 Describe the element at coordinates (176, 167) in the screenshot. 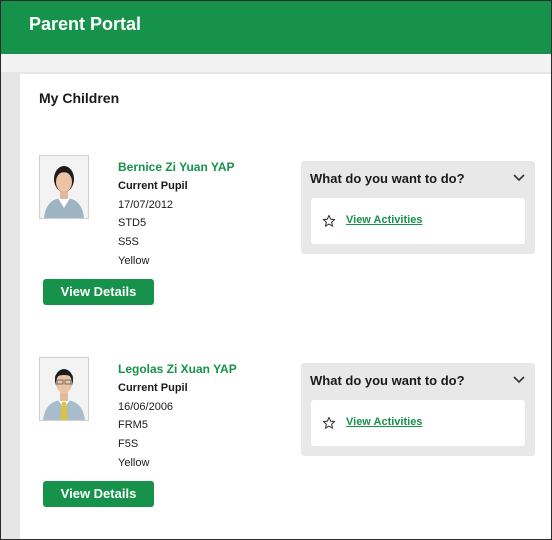

I see `child-name: Bernice Zi Yuan YAP` at that location.